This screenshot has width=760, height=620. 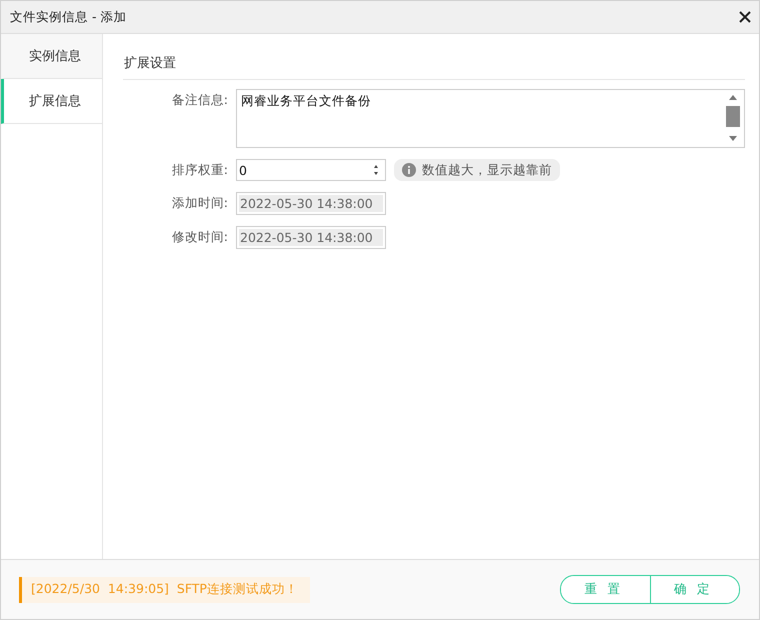 What do you see at coordinates (51, 56) in the screenshot?
I see `sidebar-tab: 实例信息` at bounding box center [51, 56].